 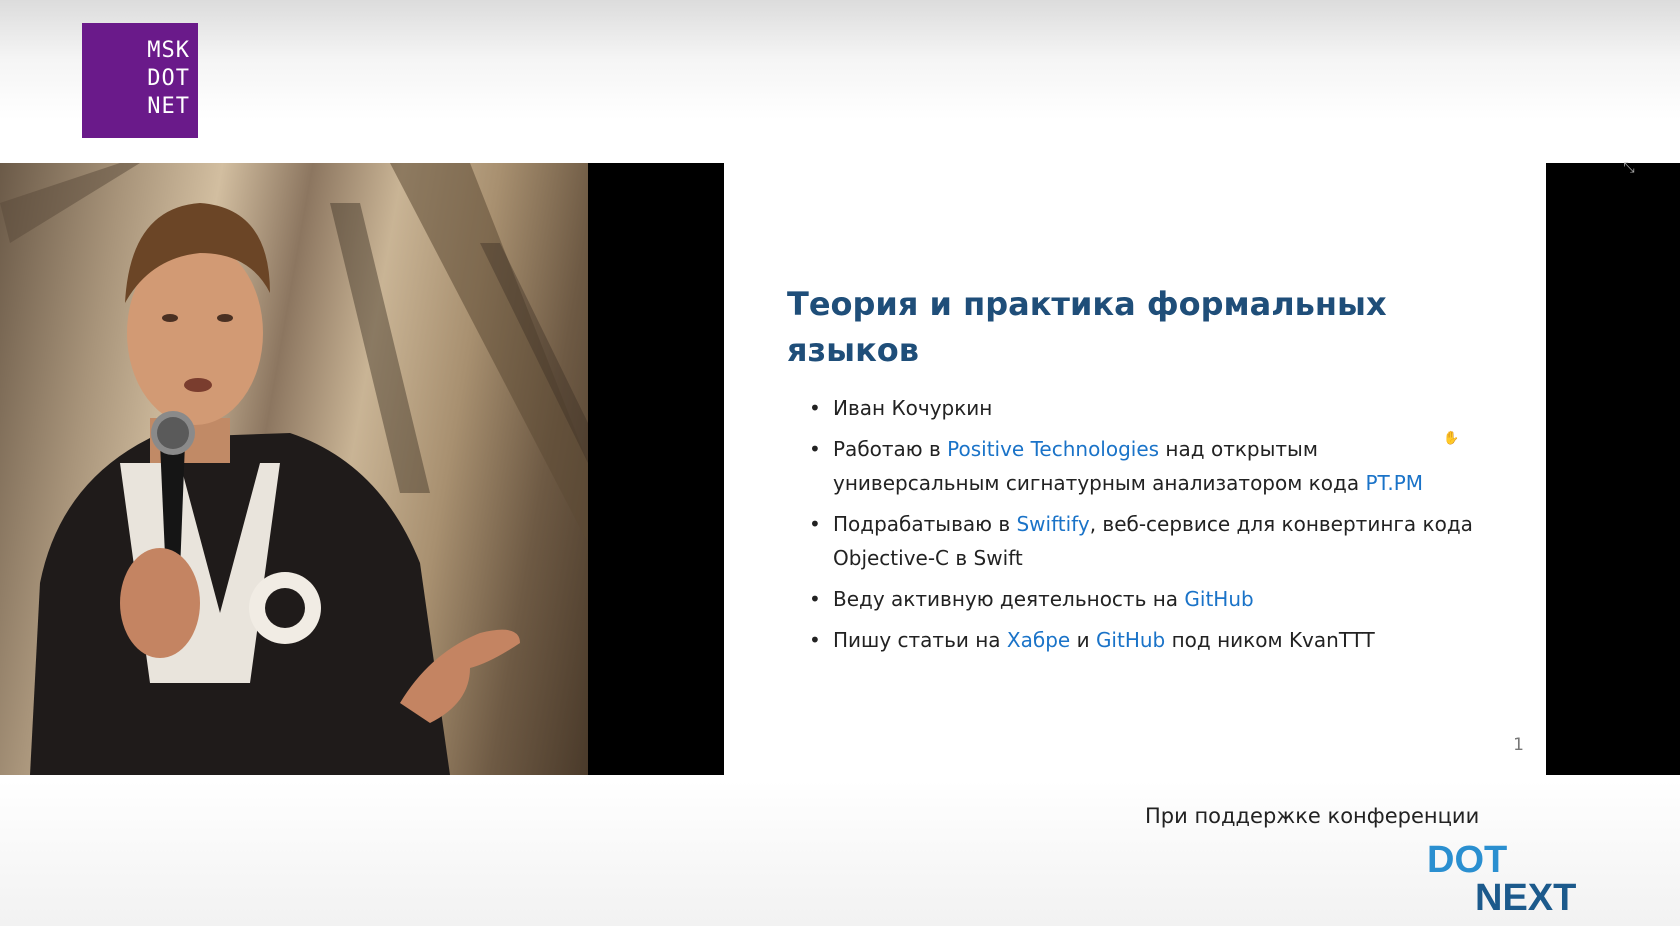 I want to click on slide-page-number: 1, so click(x=1518, y=745).